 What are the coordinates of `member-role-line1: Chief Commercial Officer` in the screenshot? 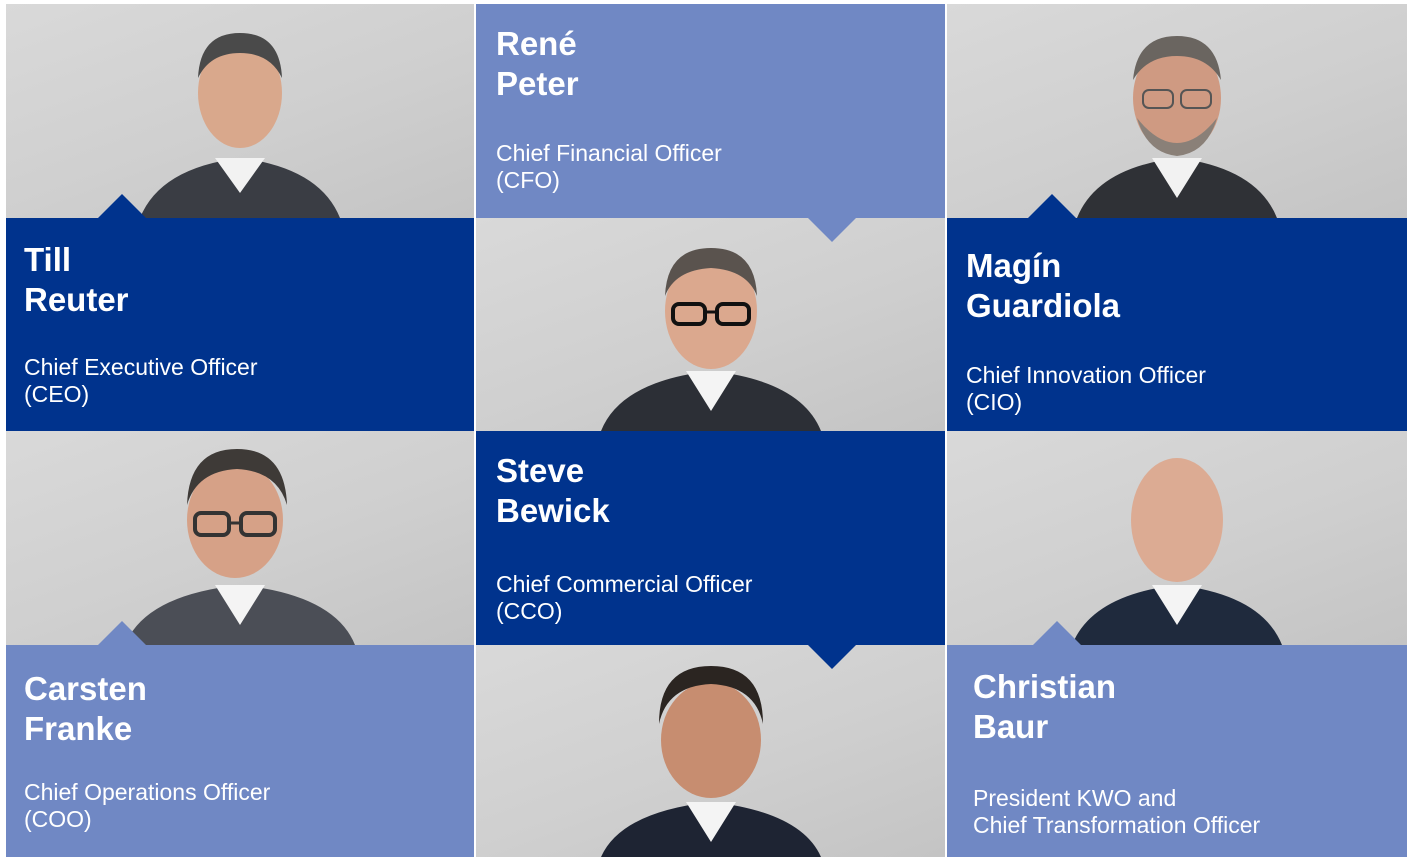 It's located at (624, 584).